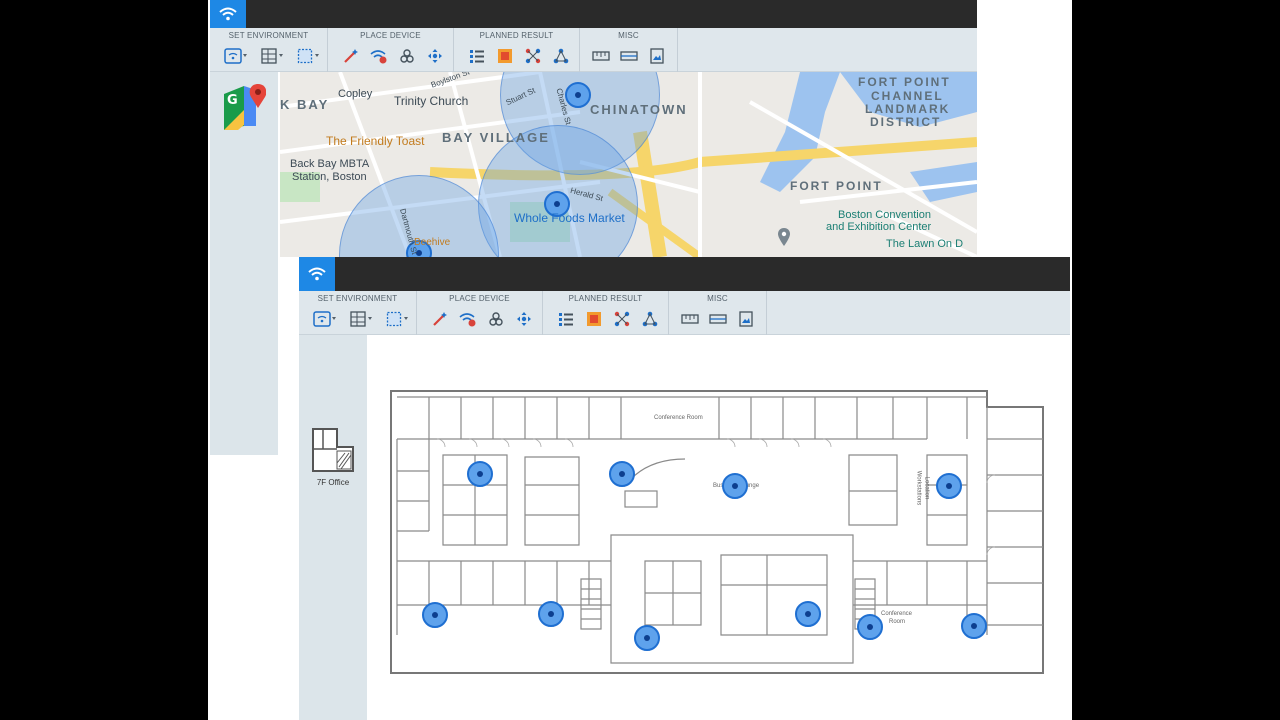  I want to click on floor-thumbnail-icon, so click(333, 450).